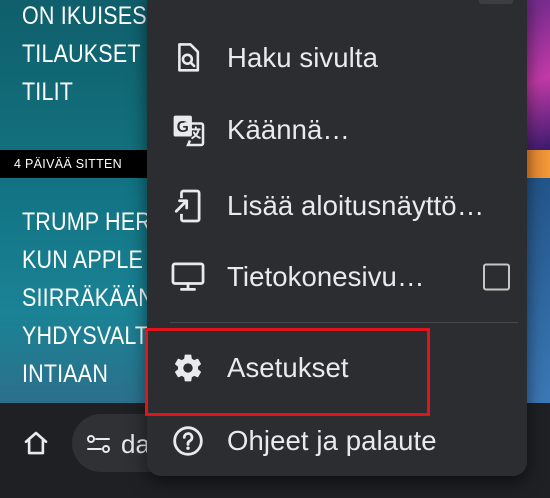 The width and height of the screenshot is (550, 498). I want to click on svg-text: G, so click(183, 127).